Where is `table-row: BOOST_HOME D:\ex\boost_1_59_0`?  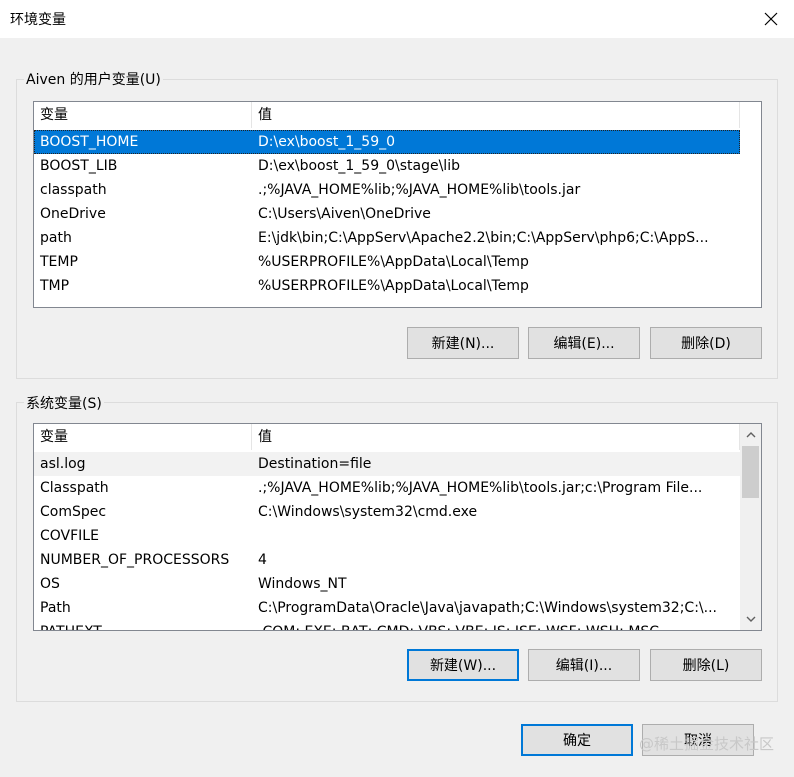
table-row: BOOST_HOME D:\ex\boost_1_59_0 is located at coordinates (387, 142).